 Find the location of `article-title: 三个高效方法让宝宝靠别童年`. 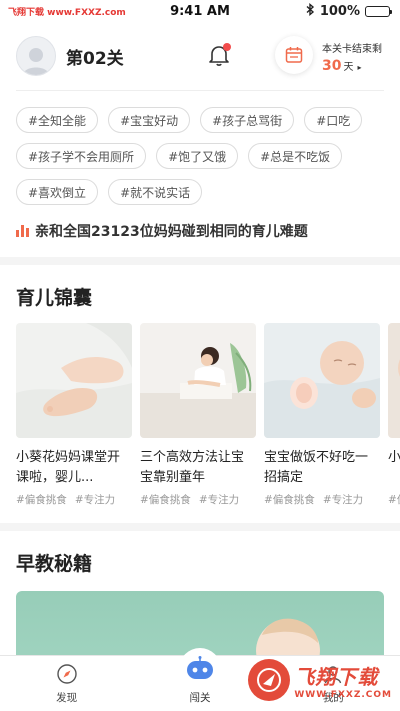

article-title: 三个高效方法让宝宝靠别童年 is located at coordinates (192, 467).